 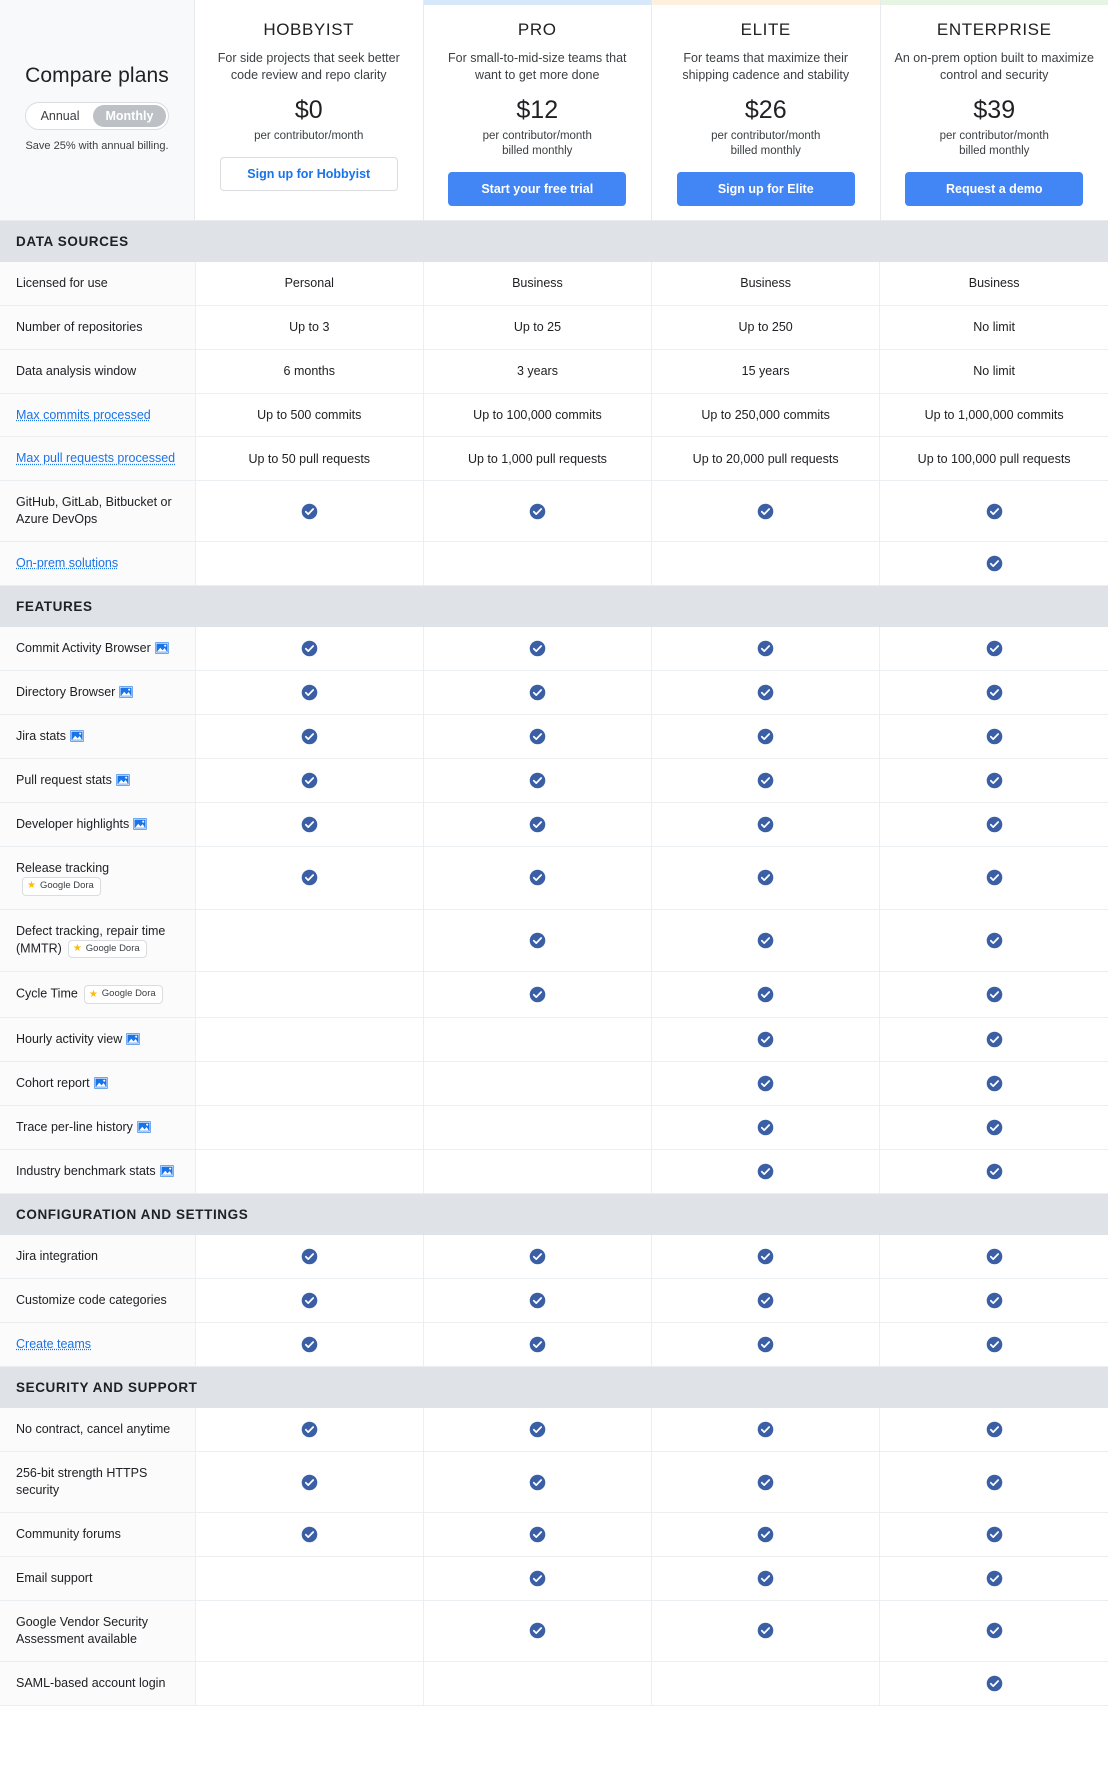 I want to click on feature-label: Community forums, so click(x=68, y=1534).